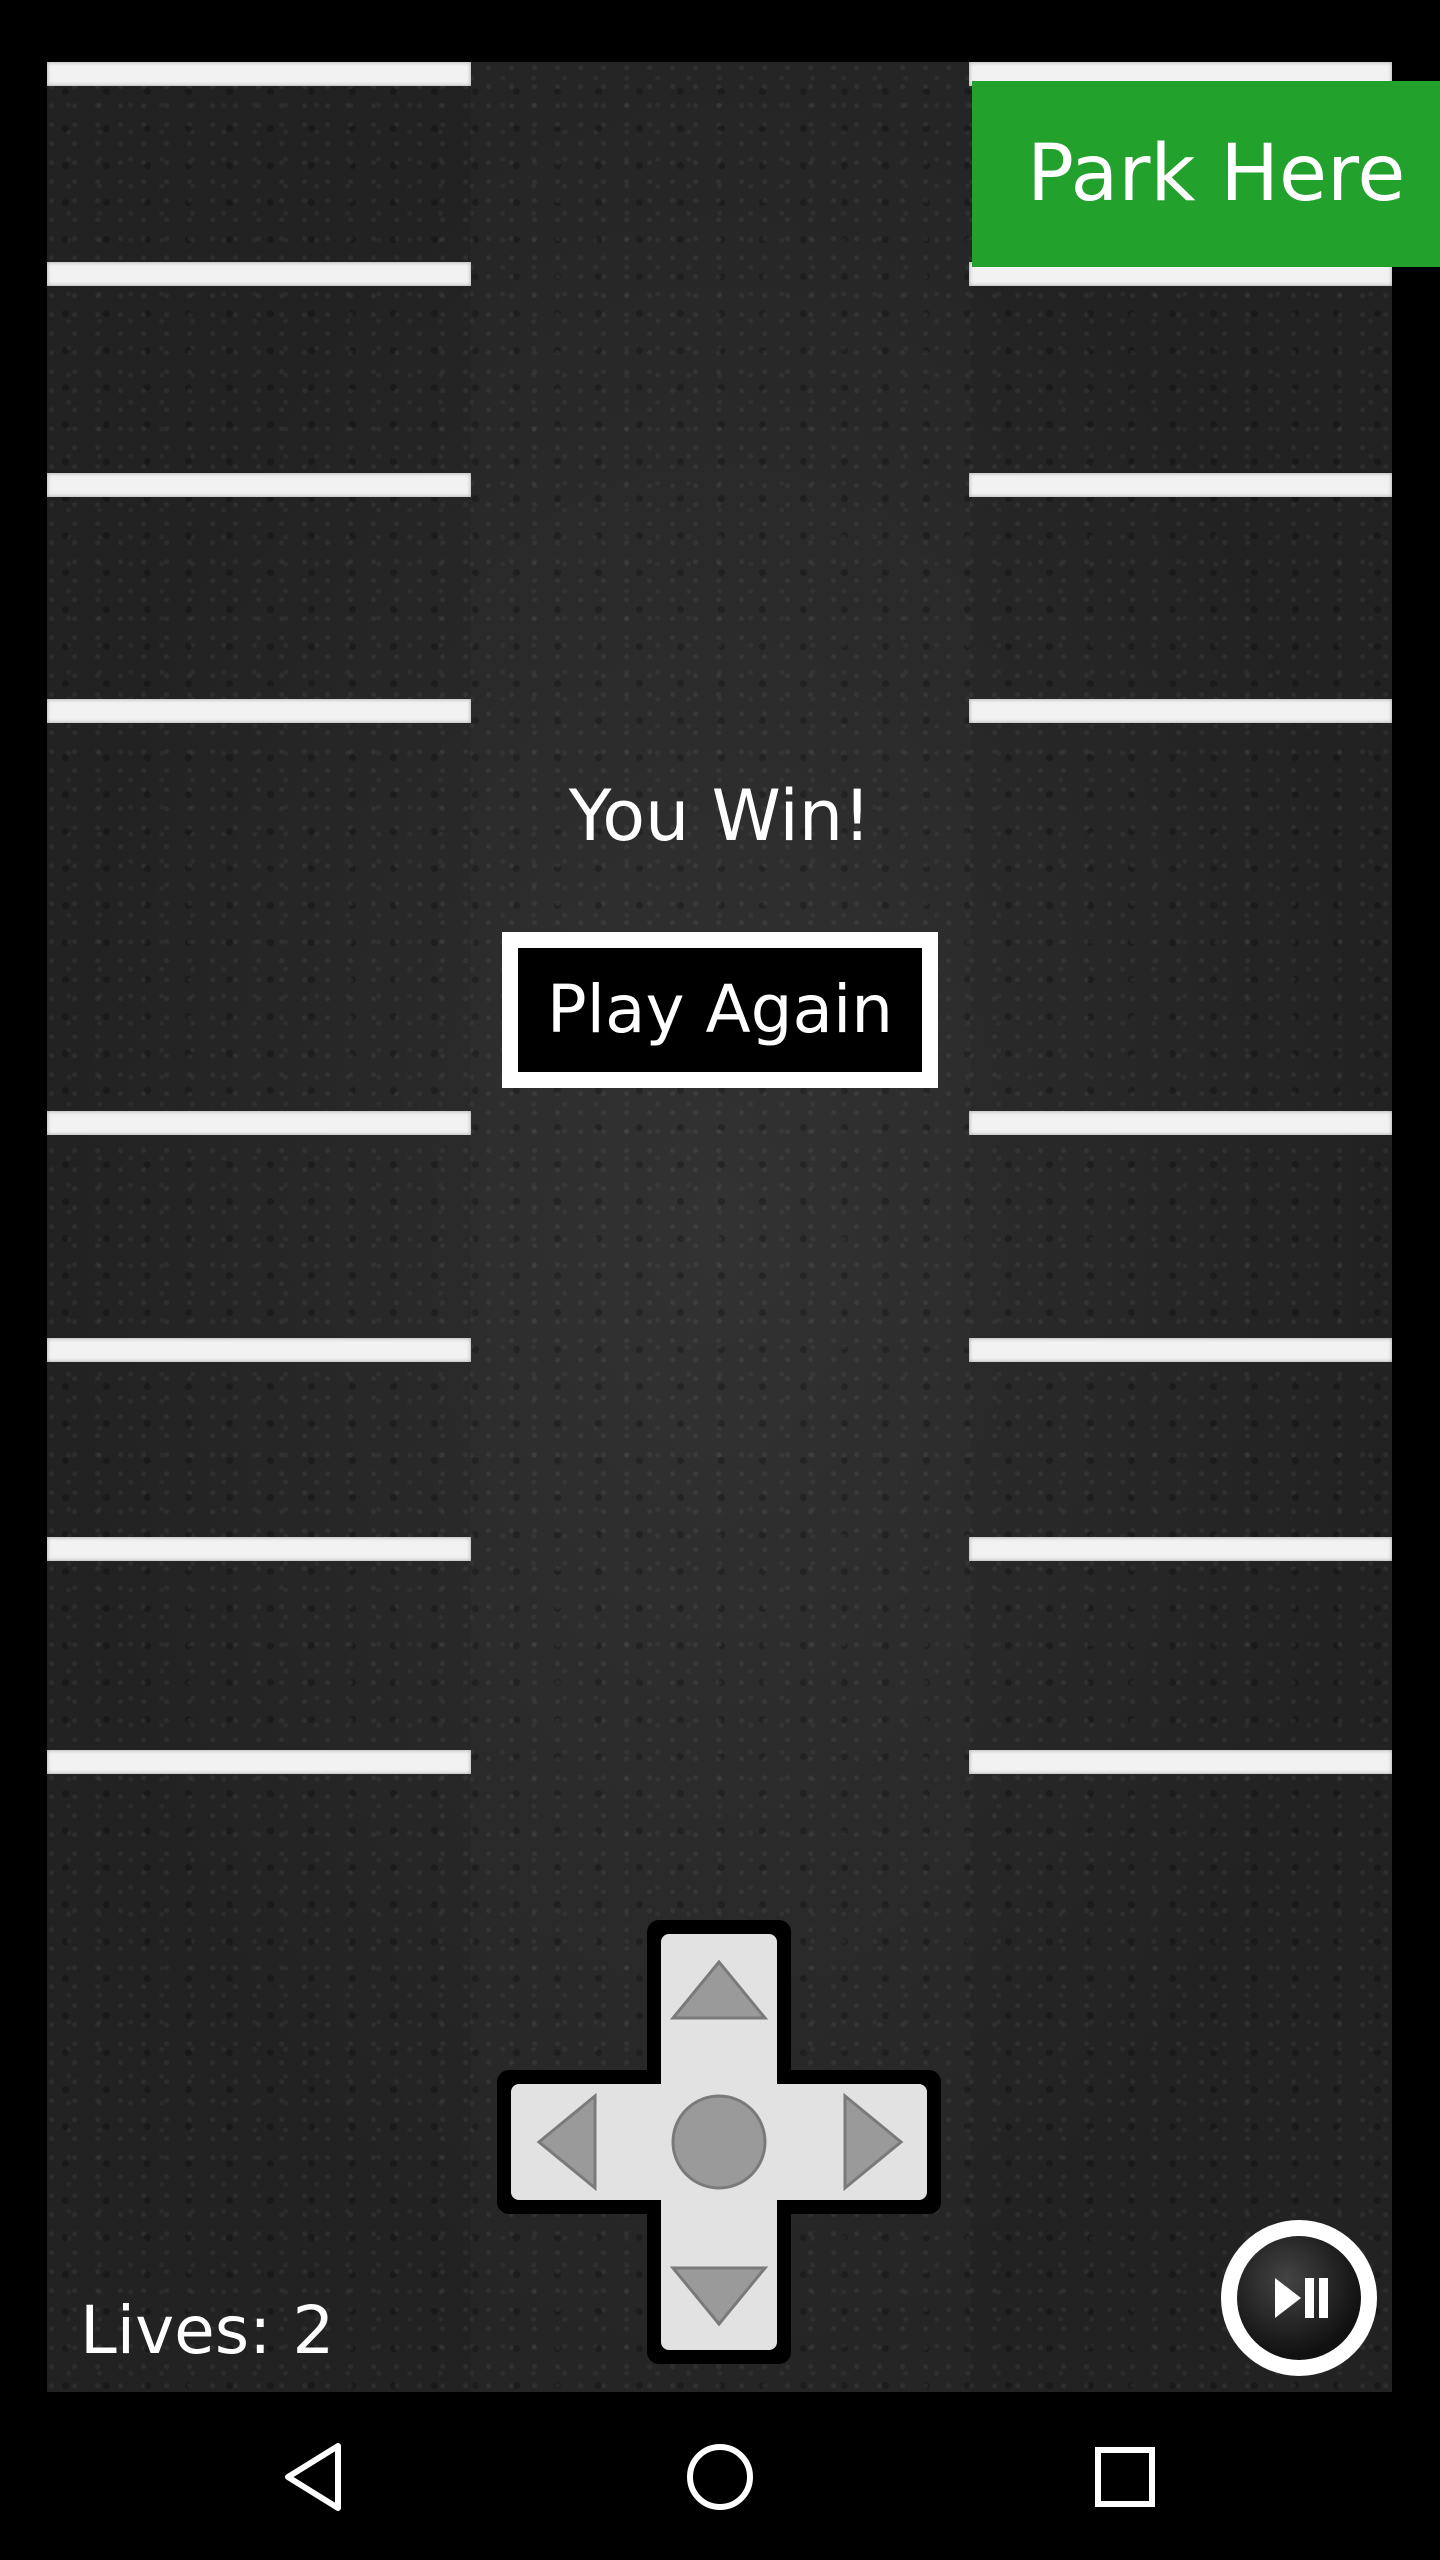 The image size is (1440, 2560). Describe the element at coordinates (1206, 174) in the screenshot. I see `park-here-target: Park Here` at that location.